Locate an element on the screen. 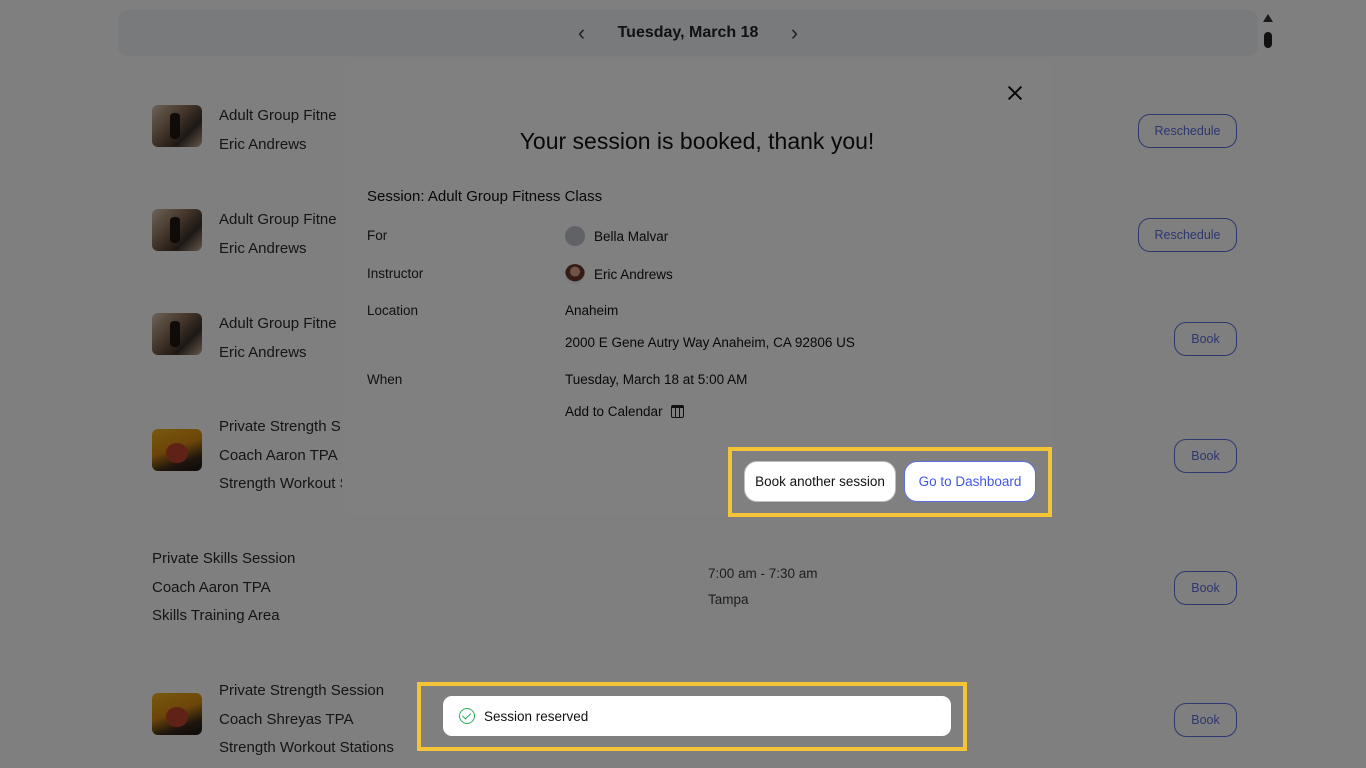 The height and width of the screenshot is (768, 1366). for-value: Bella Malvar is located at coordinates (616, 236).